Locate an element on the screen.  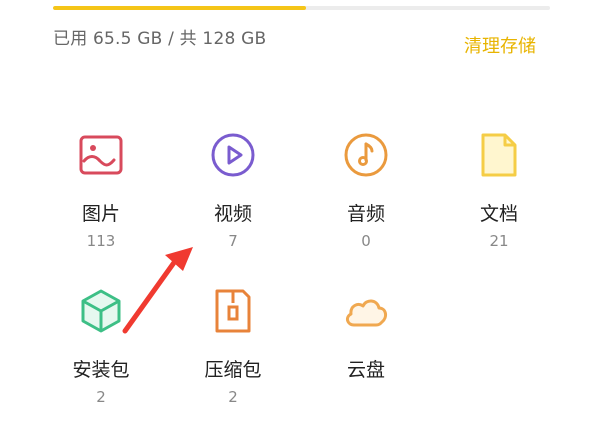
music-note-icon is located at coordinates (366, 155).